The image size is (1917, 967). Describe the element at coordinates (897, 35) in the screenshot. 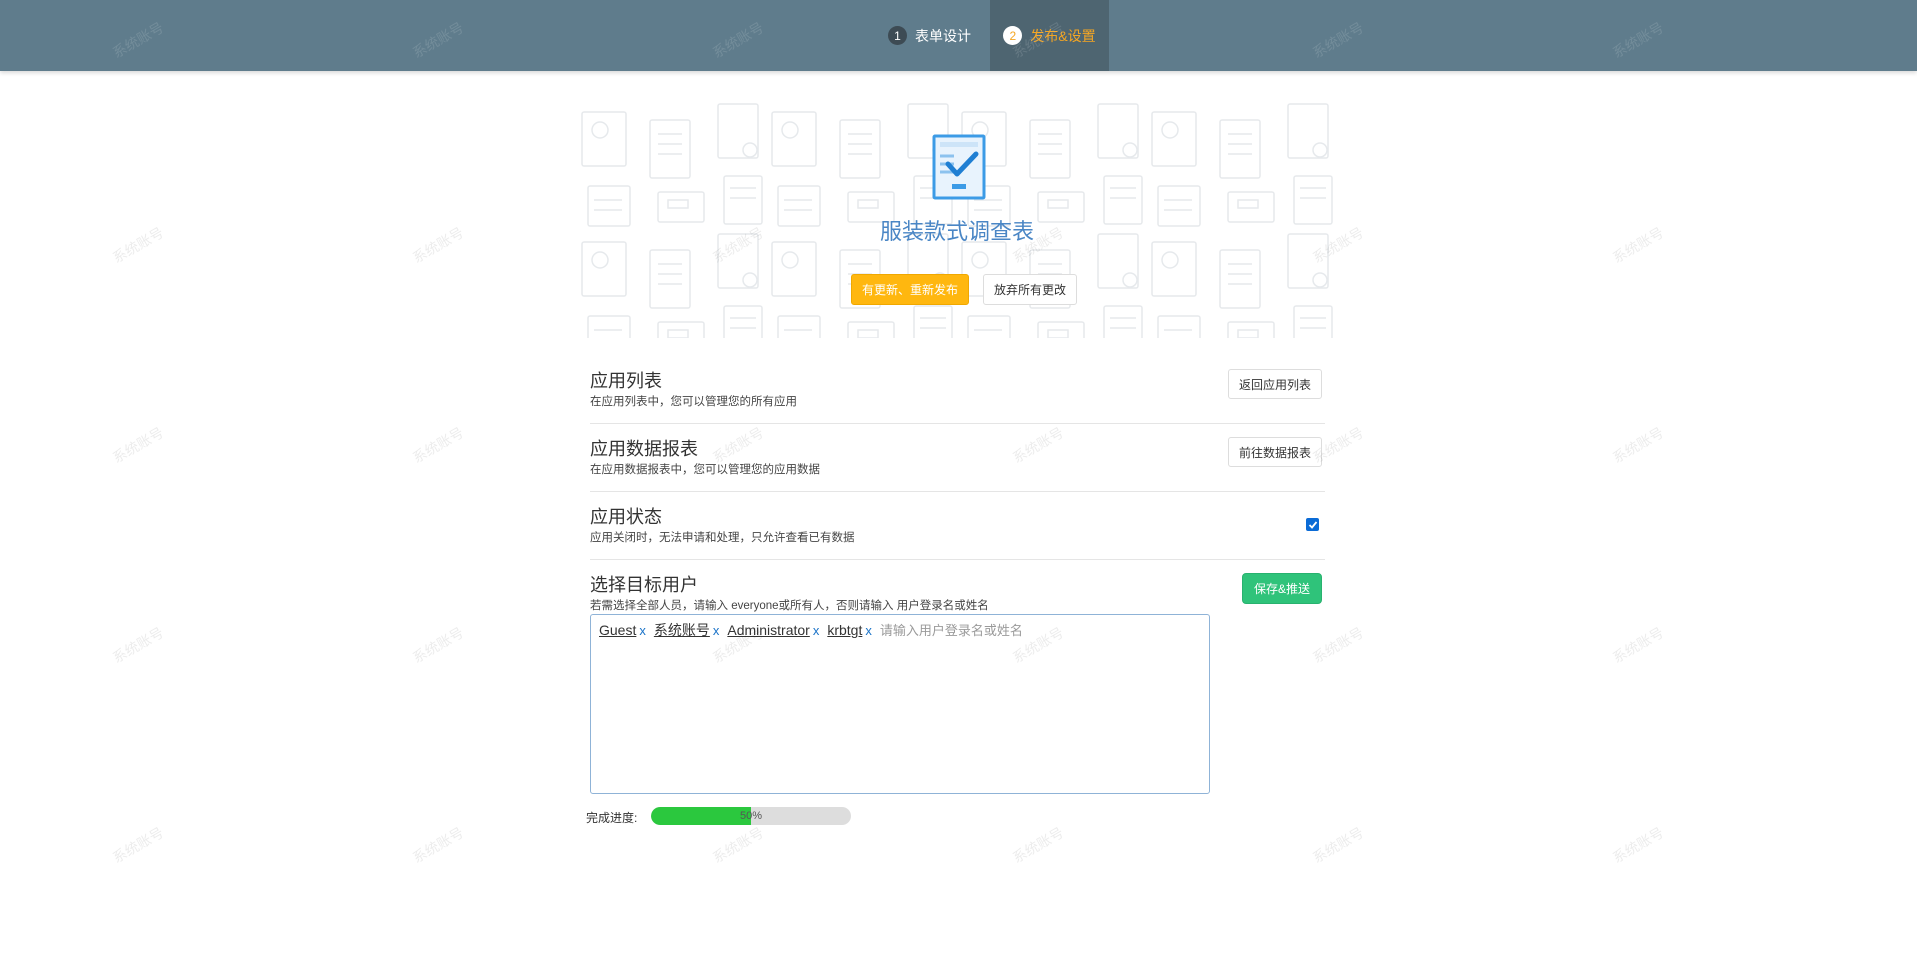

I see `step-number-badge: 1` at that location.